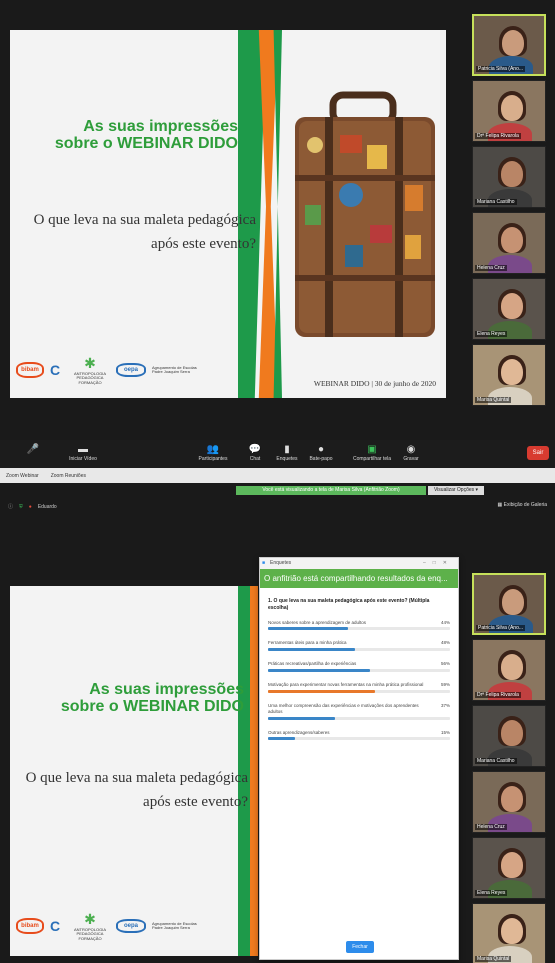 The image size is (555, 963). Describe the element at coordinates (445, 643) in the screenshot. I see `poll-option-percent: 48%` at that location.